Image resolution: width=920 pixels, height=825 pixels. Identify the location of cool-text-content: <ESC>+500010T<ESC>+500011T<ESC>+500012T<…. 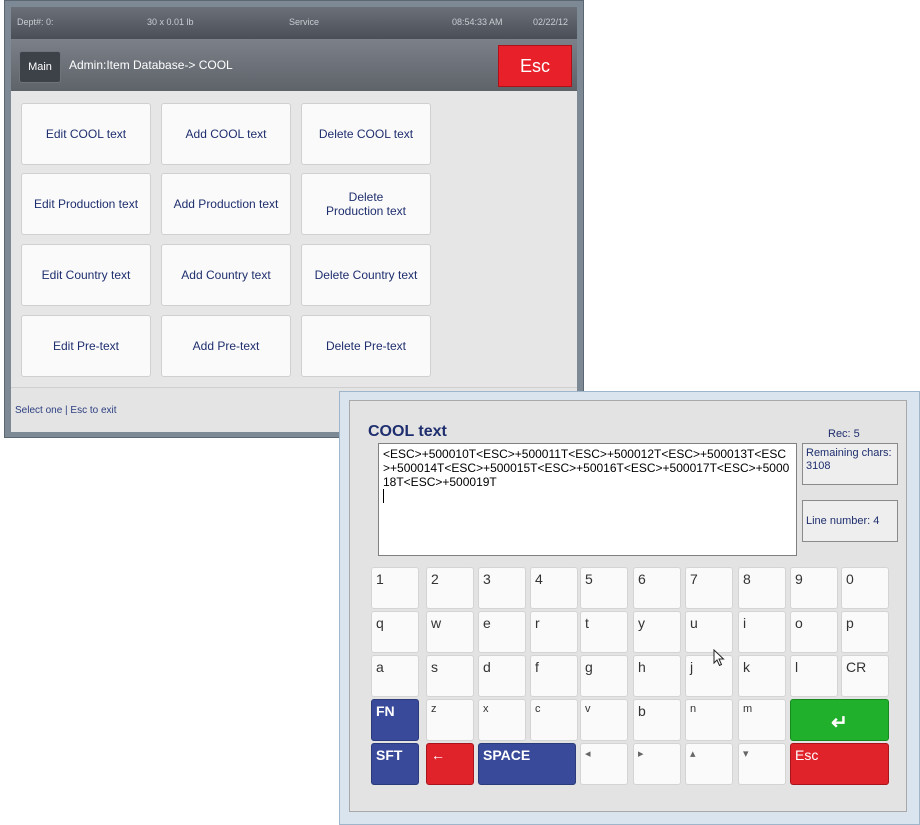
(586, 468).